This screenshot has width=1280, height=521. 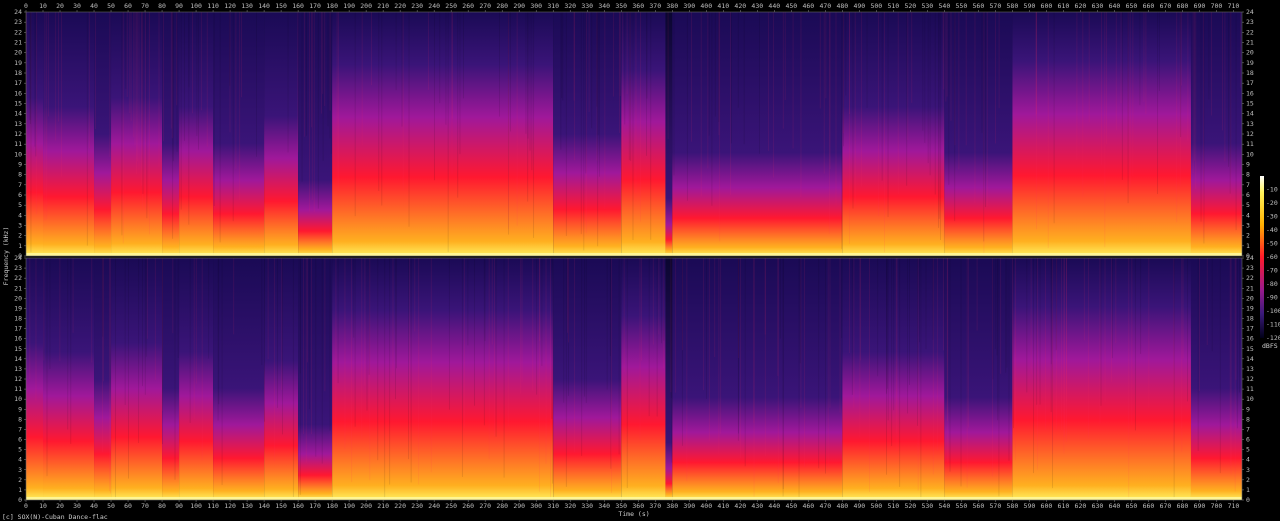 What do you see at coordinates (519, 506) in the screenshot?
I see `x-tick-label: 290` at bounding box center [519, 506].